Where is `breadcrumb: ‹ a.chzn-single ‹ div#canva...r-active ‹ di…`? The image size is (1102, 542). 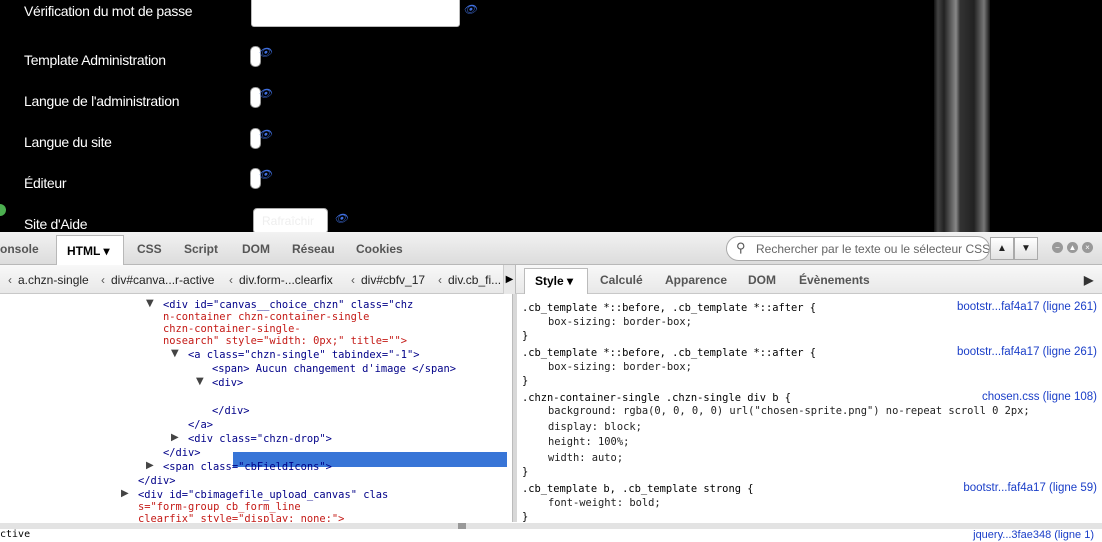
breadcrumb: ‹ a.chzn-single ‹ div#canva...r-active ‹ di… is located at coordinates (257, 279).